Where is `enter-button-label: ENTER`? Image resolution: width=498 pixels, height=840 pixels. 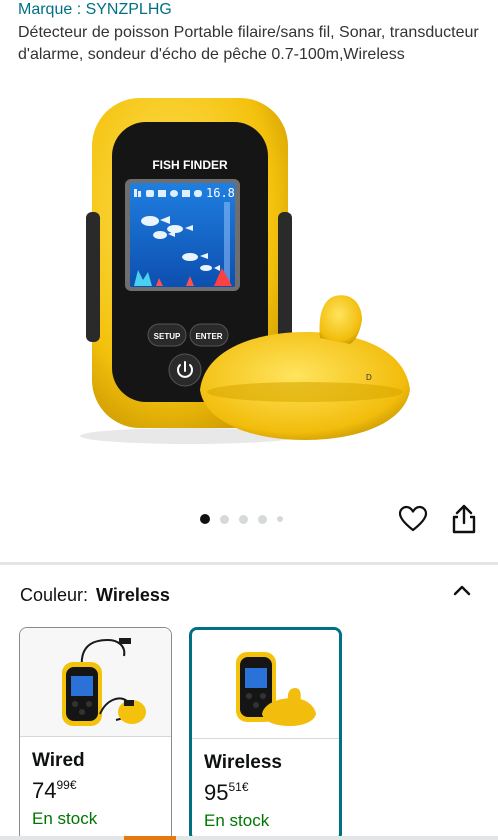
enter-button-label: ENTER is located at coordinates (208, 336).